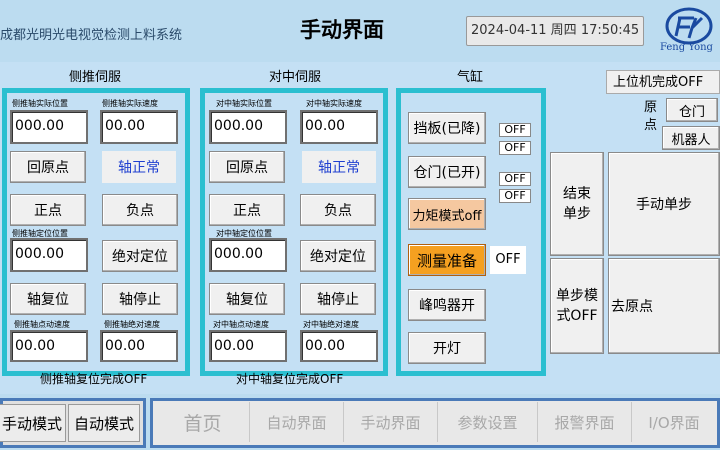 Image resolution: width=720 pixels, height=450 pixels. Describe the element at coordinates (94, 379) in the screenshot. I see `side-reset-done-status: 侧推轴复位完成OFF` at that location.